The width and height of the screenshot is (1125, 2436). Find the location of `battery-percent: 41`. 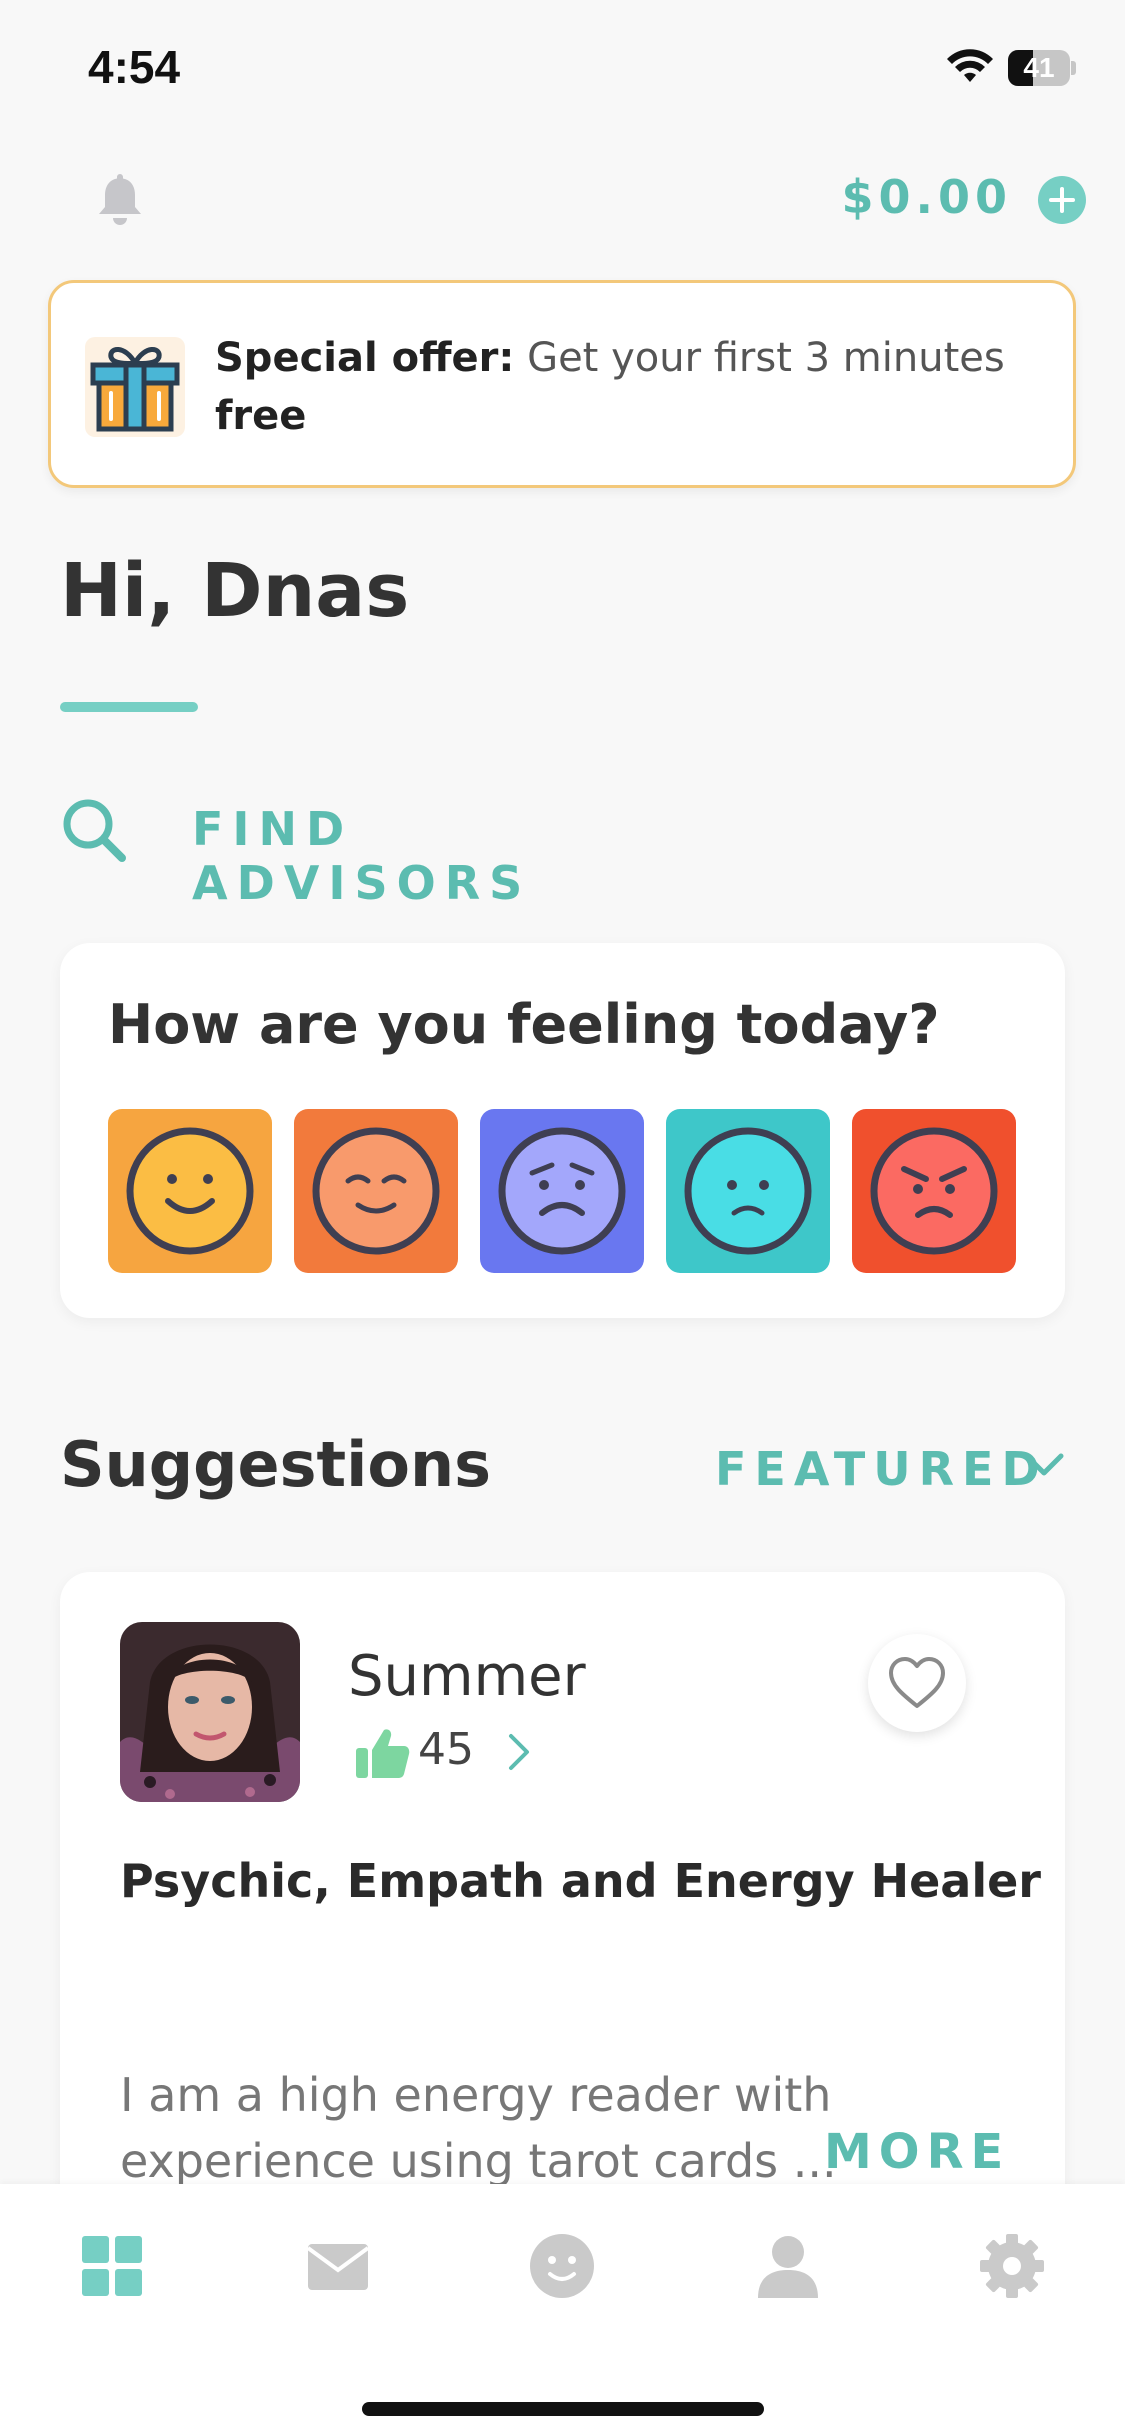

battery-percent: 41 is located at coordinates (1039, 67).